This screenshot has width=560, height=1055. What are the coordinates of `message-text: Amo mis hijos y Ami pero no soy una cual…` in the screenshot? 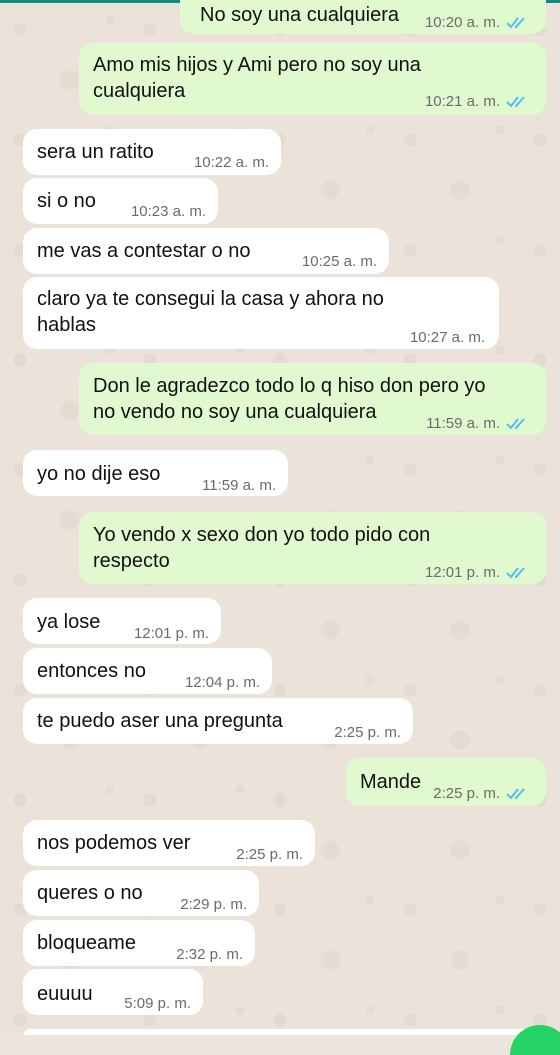 It's located at (257, 78).